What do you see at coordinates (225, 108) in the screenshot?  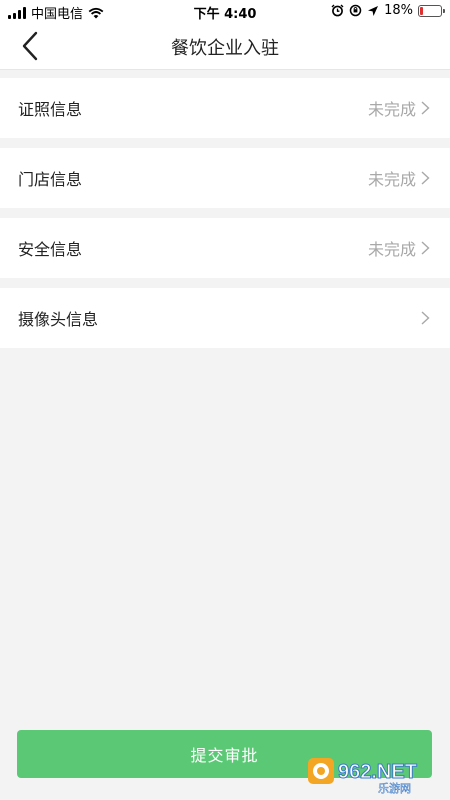 I see `menu-item-license-info: 证照信息 未完成` at bounding box center [225, 108].